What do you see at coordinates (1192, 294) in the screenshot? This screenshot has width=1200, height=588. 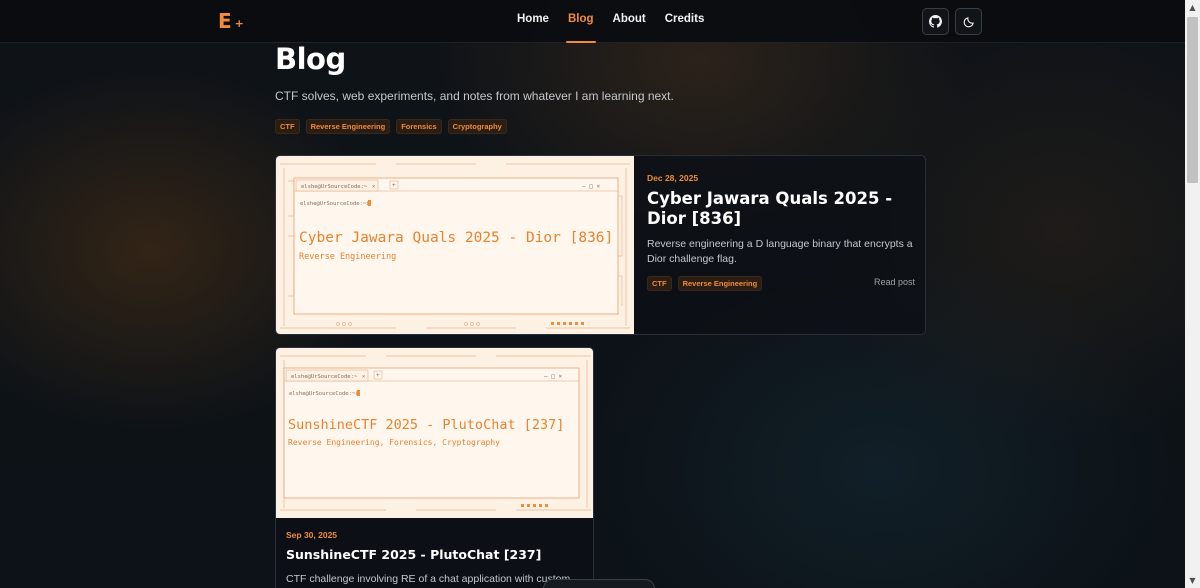 I see `page-scrollbar: ▲ ▼` at bounding box center [1192, 294].